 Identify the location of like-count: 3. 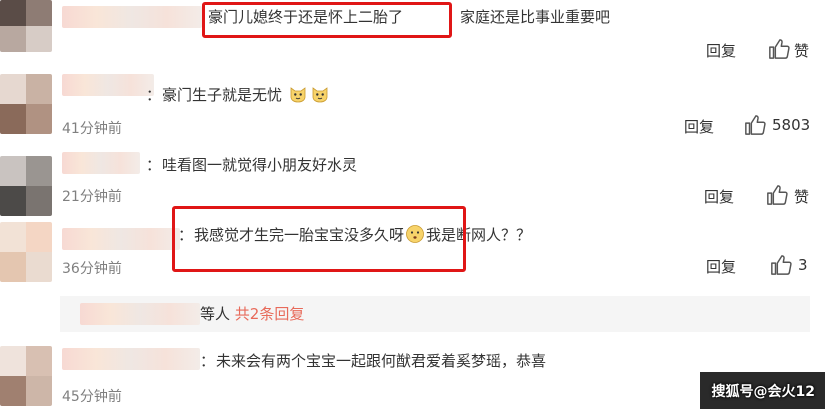
(803, 265).